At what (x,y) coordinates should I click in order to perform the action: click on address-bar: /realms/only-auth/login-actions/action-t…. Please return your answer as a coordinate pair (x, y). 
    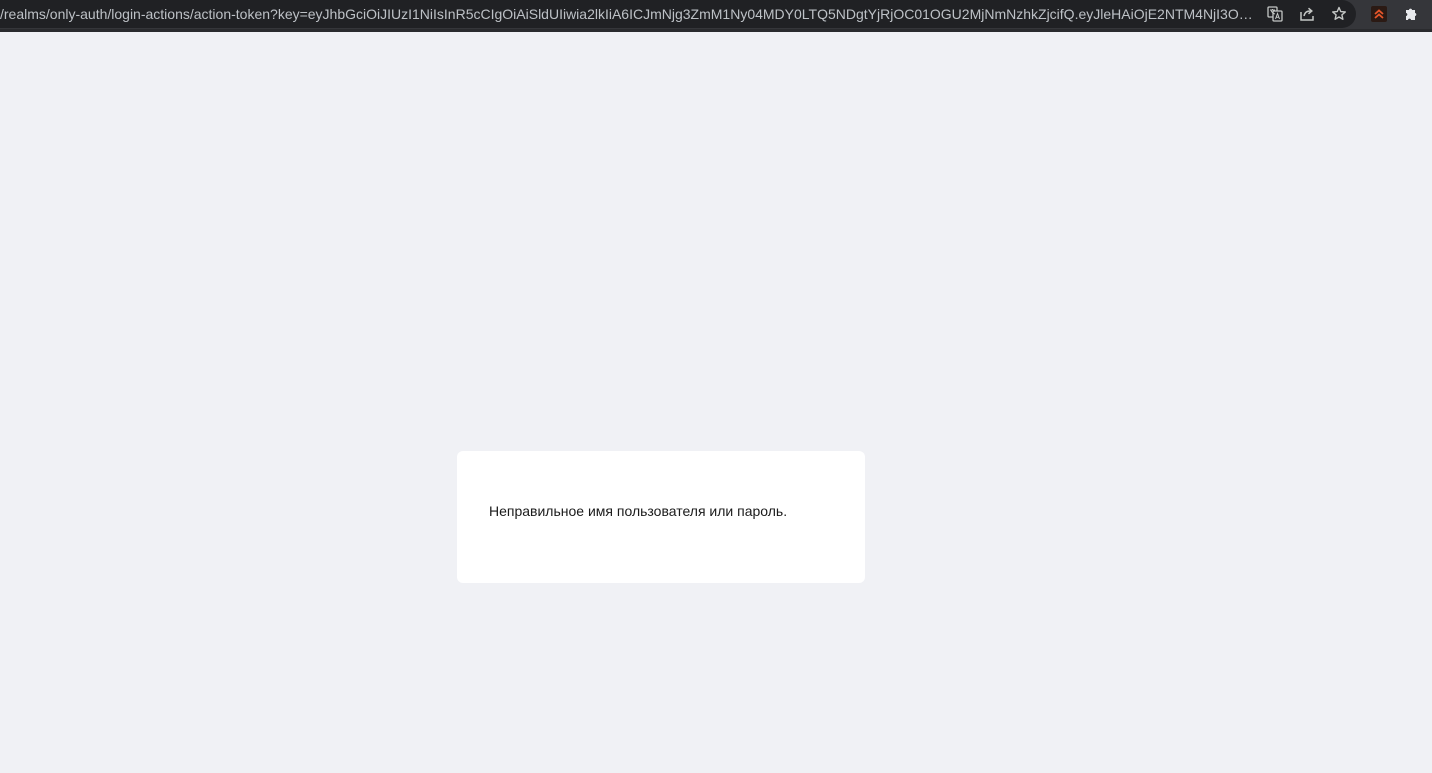
    Looking at the image, I should click on (678, 14).